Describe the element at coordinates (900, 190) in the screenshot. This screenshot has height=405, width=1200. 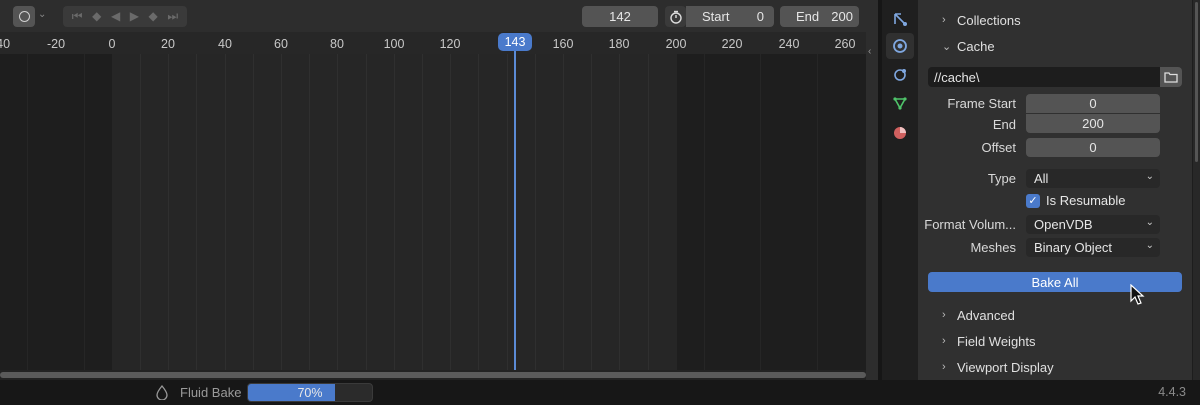
I see `properties-tab-bar` at that location.